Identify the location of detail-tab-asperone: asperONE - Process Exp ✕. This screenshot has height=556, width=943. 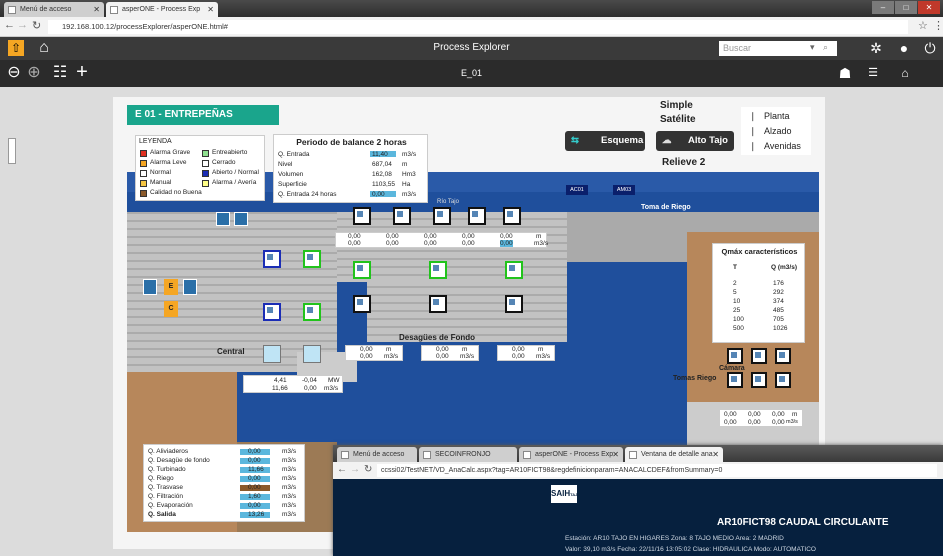
(571, 454).